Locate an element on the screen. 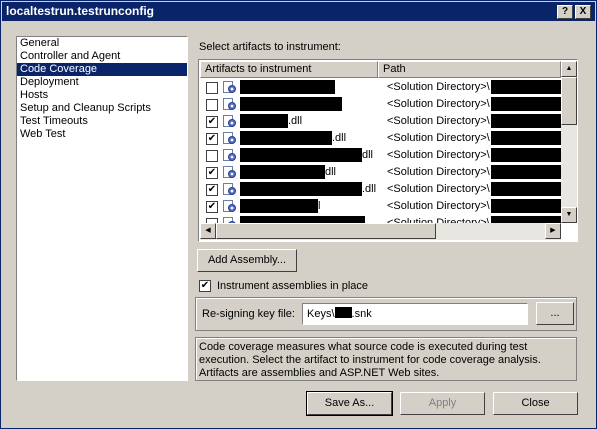 Image resolution: width=597 pixels, height=429 pixels. column-path: Path is located at coordinates (469, 69).